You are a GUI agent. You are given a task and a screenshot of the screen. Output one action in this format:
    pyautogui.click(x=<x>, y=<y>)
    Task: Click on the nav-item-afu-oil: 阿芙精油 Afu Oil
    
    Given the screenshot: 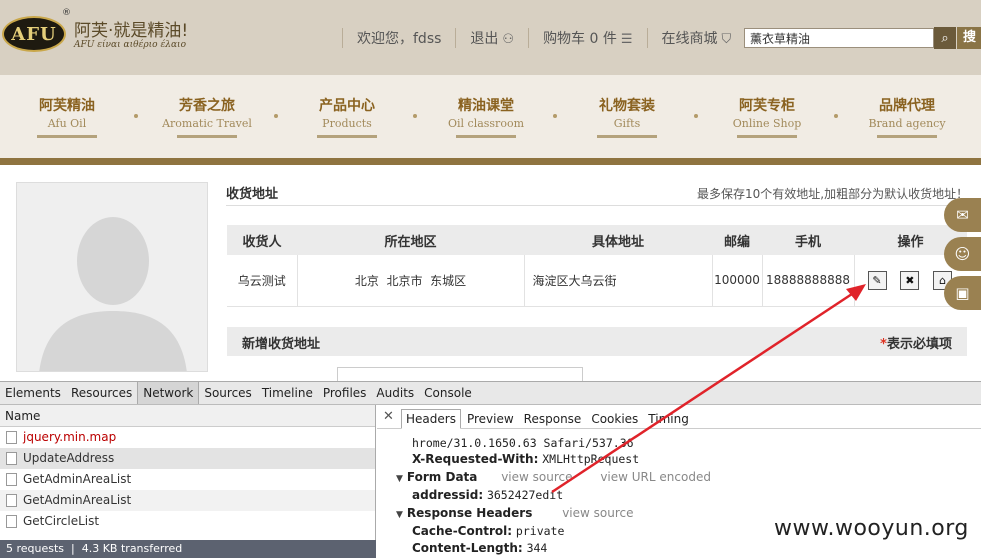 What is the action you would take?
    pyautogui.click(x=67, y=116)
    